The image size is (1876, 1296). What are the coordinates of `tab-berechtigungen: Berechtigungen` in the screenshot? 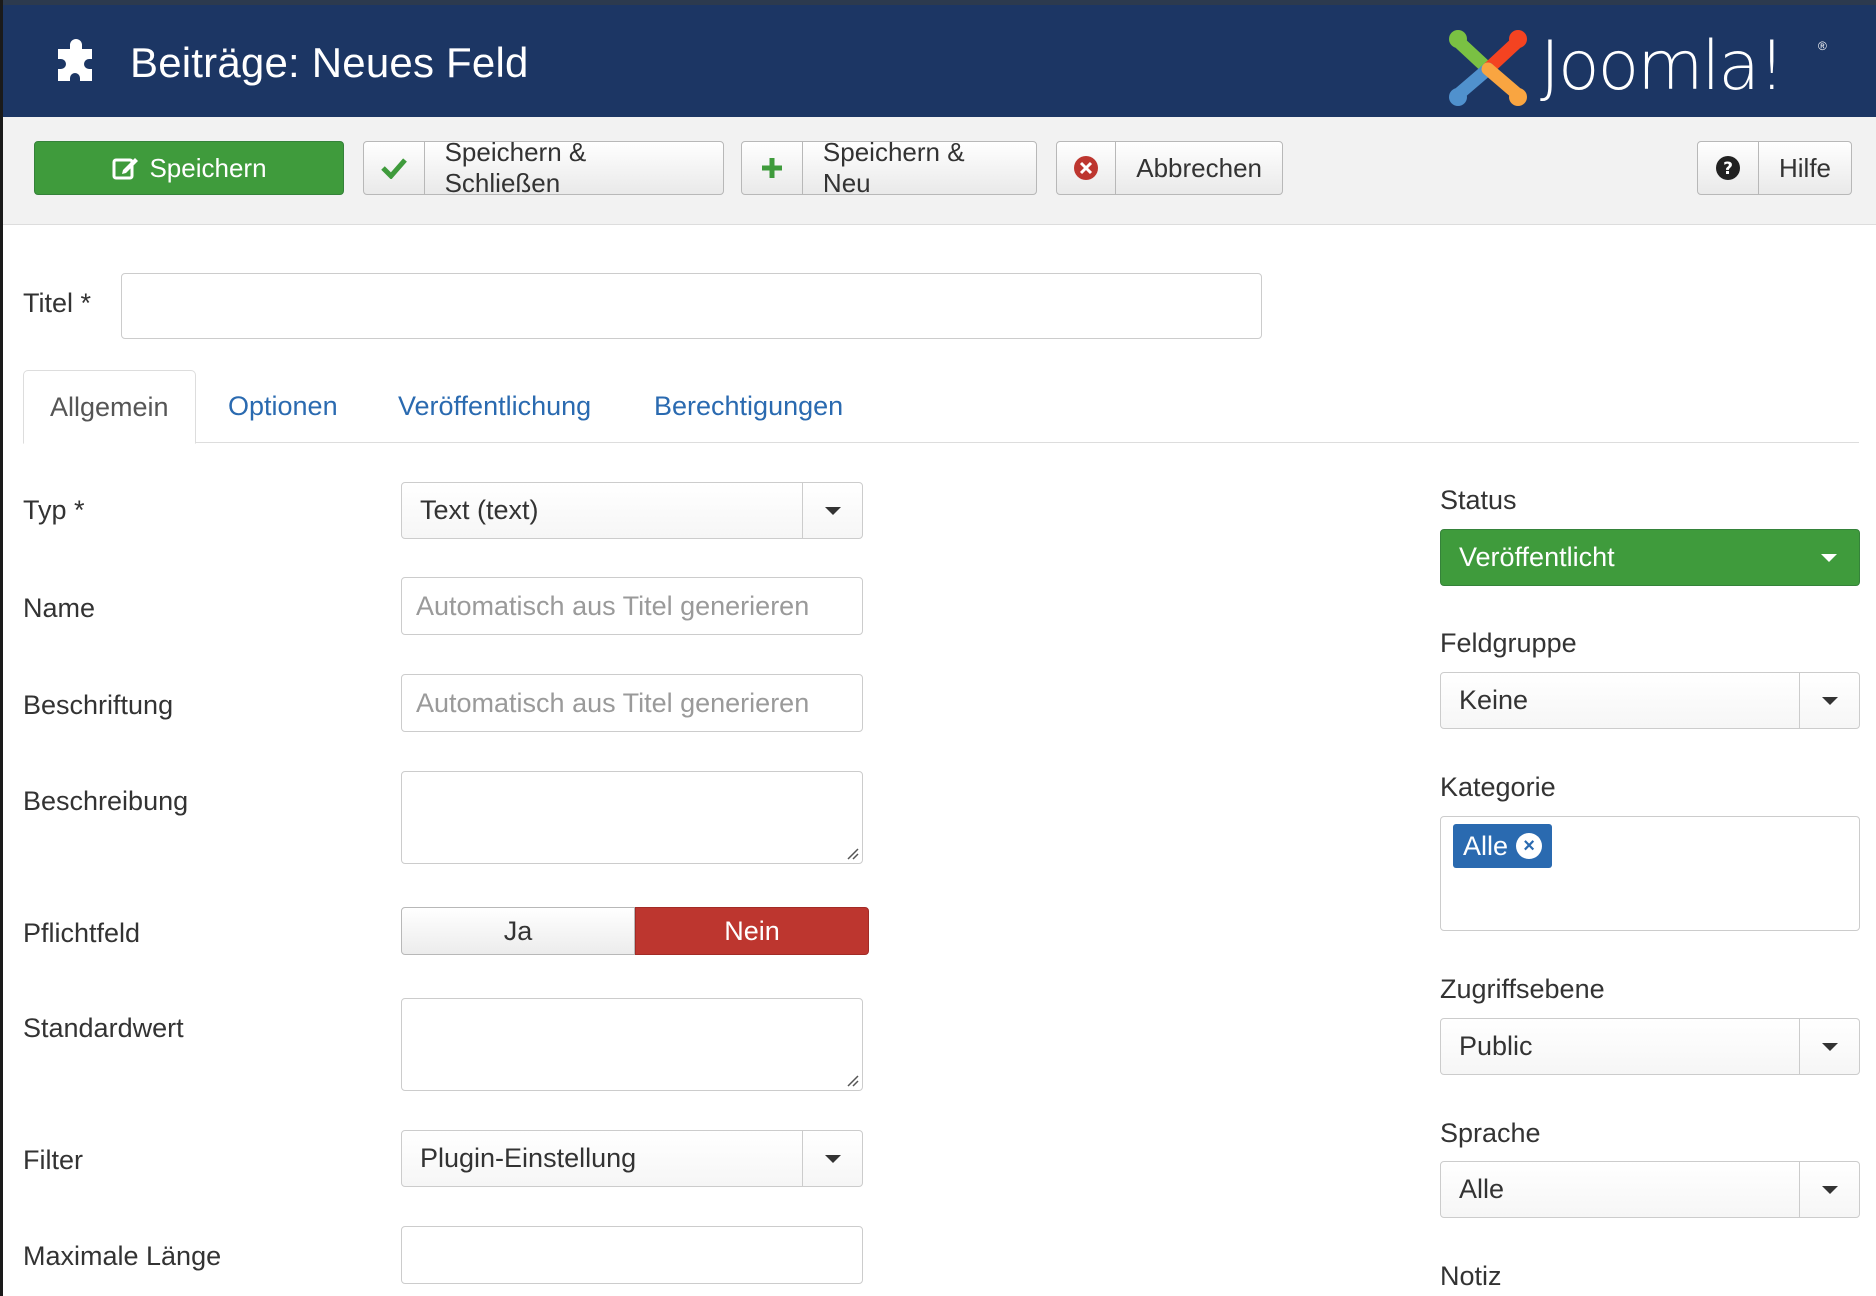 It's located at (748, 406).